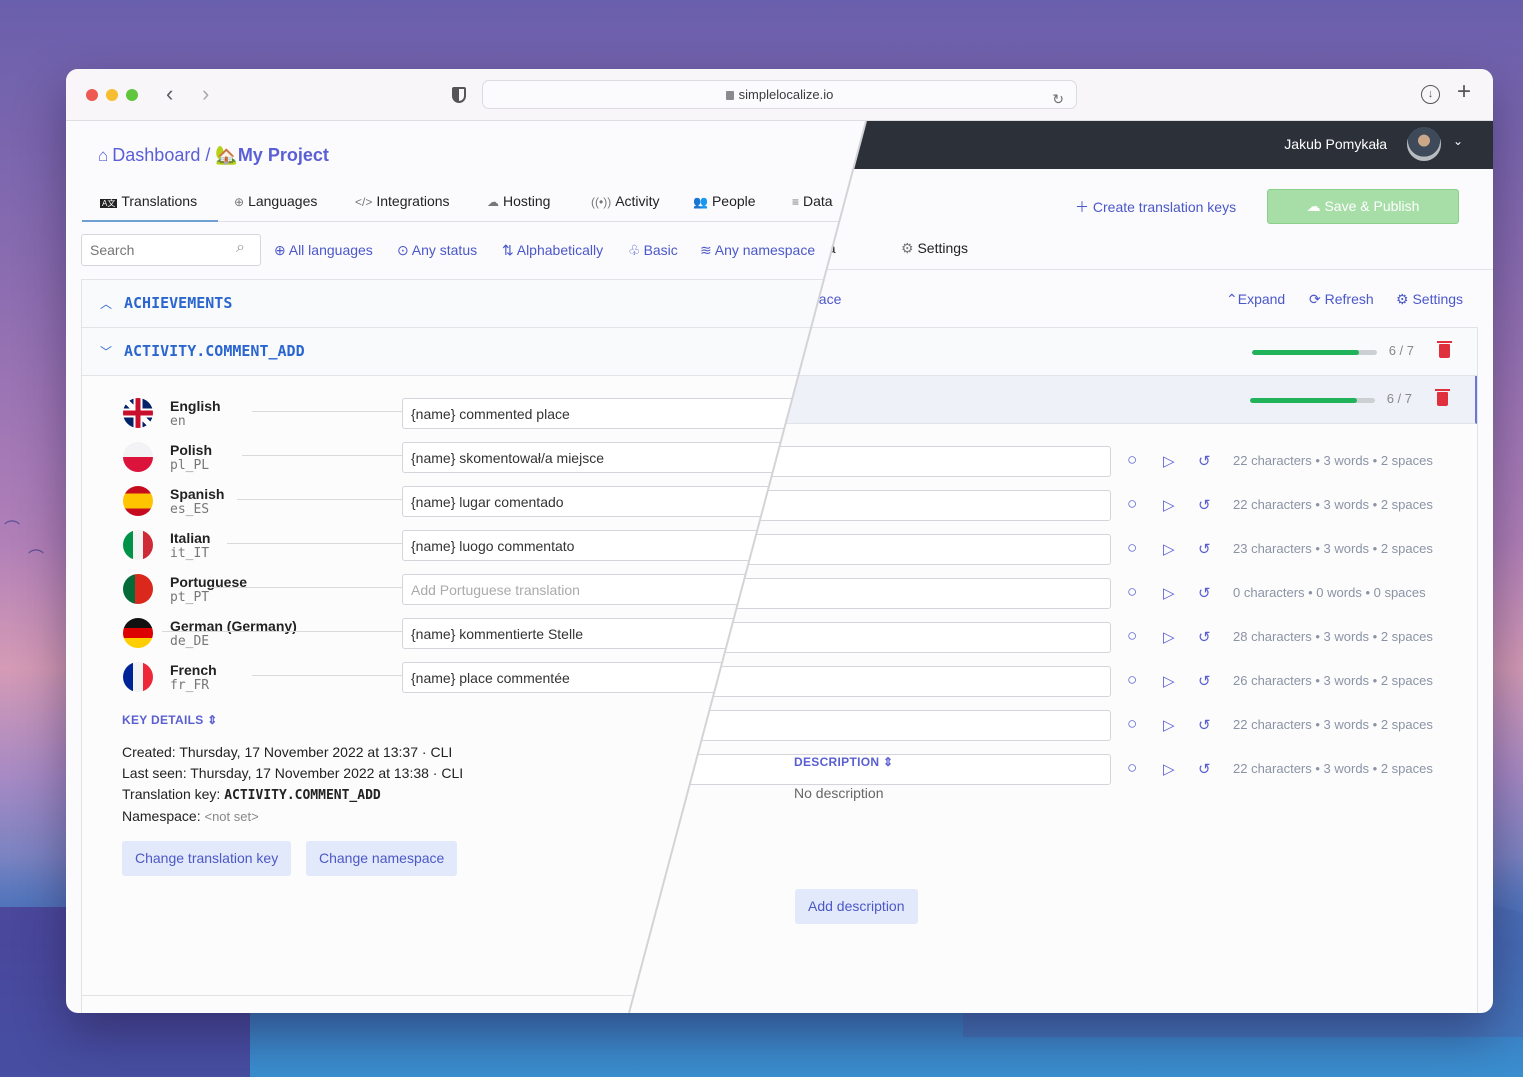  I want to click on description-text: No description, so click(839, 793).